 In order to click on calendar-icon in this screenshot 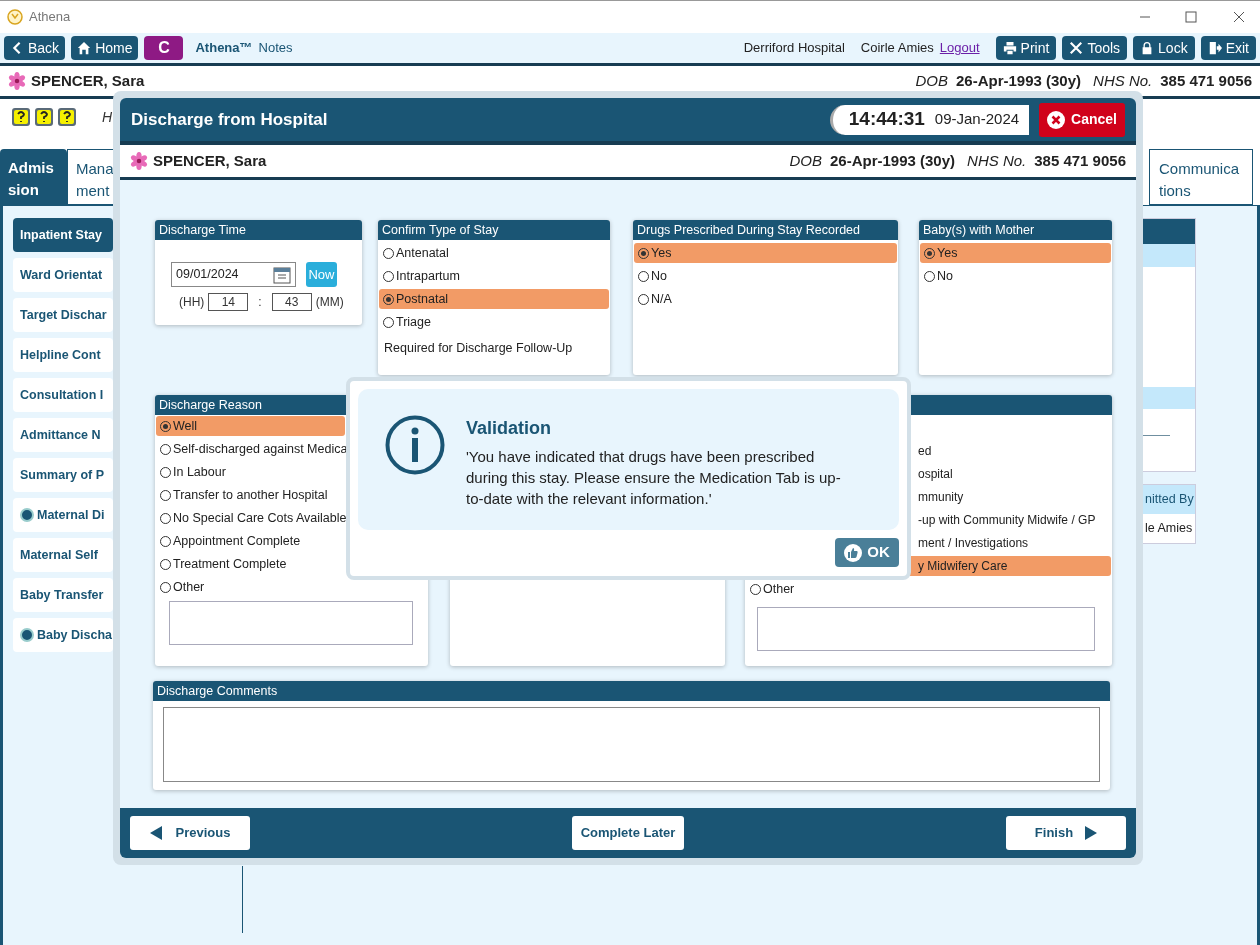, I will do `click(282, 274)`.